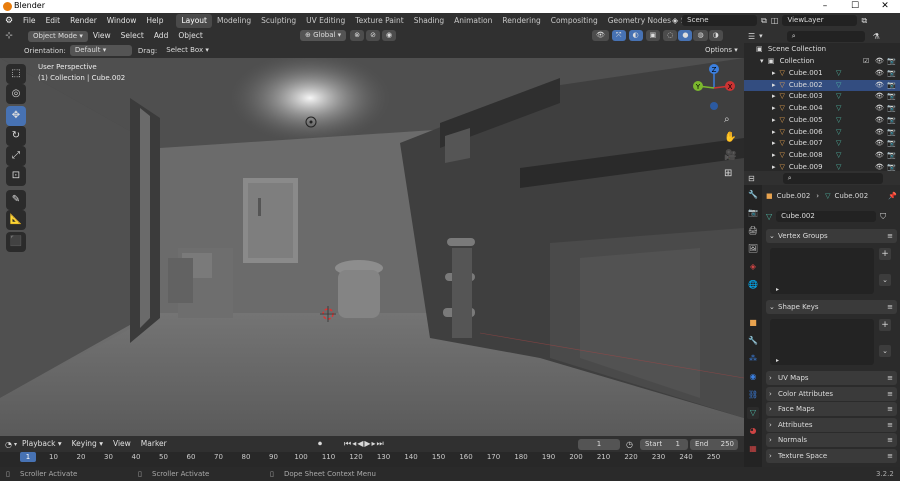  I want to click on panel-collapsed: › Normals ≡, so click(831, 440).